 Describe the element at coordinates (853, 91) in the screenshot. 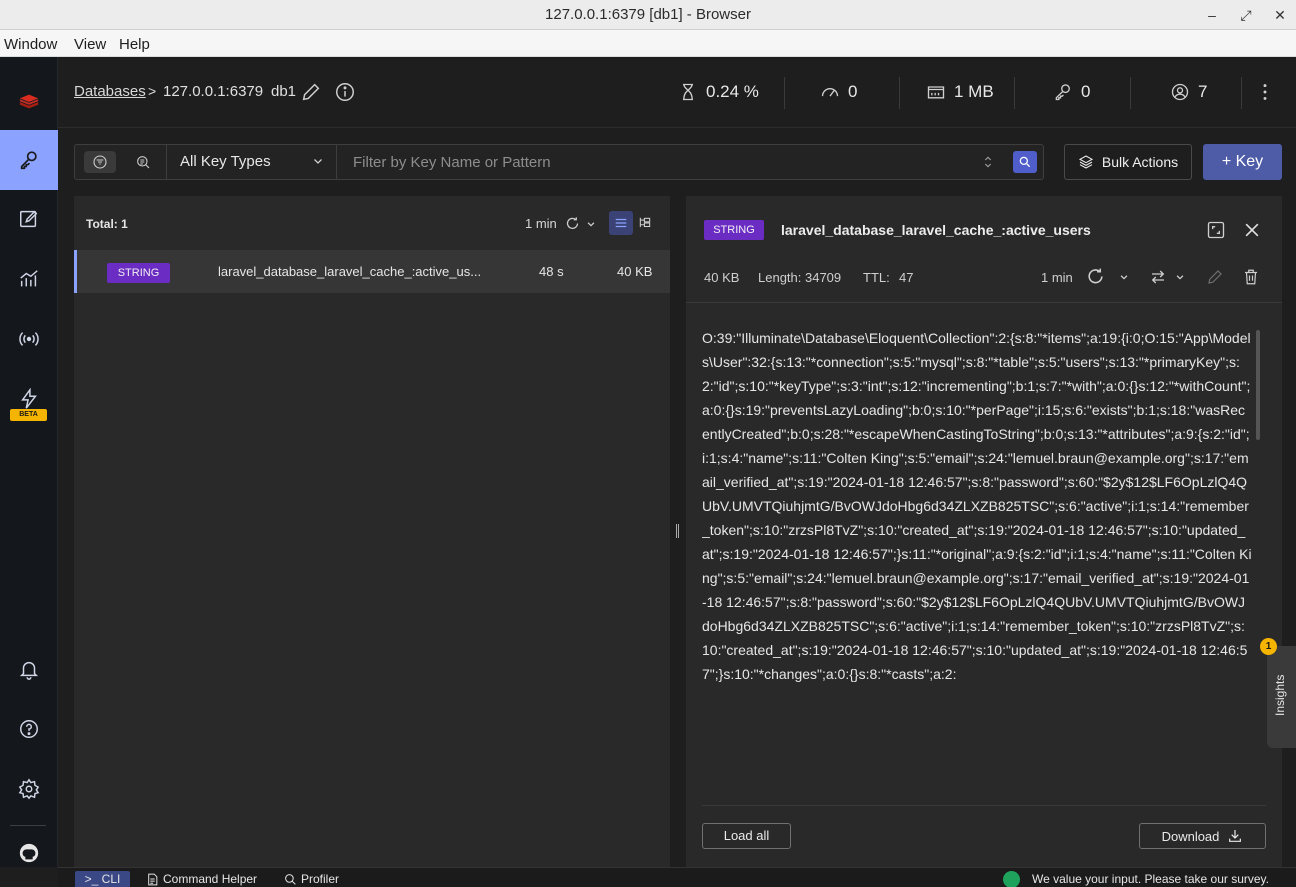

I see `stat-ops-value: 0` at that location.